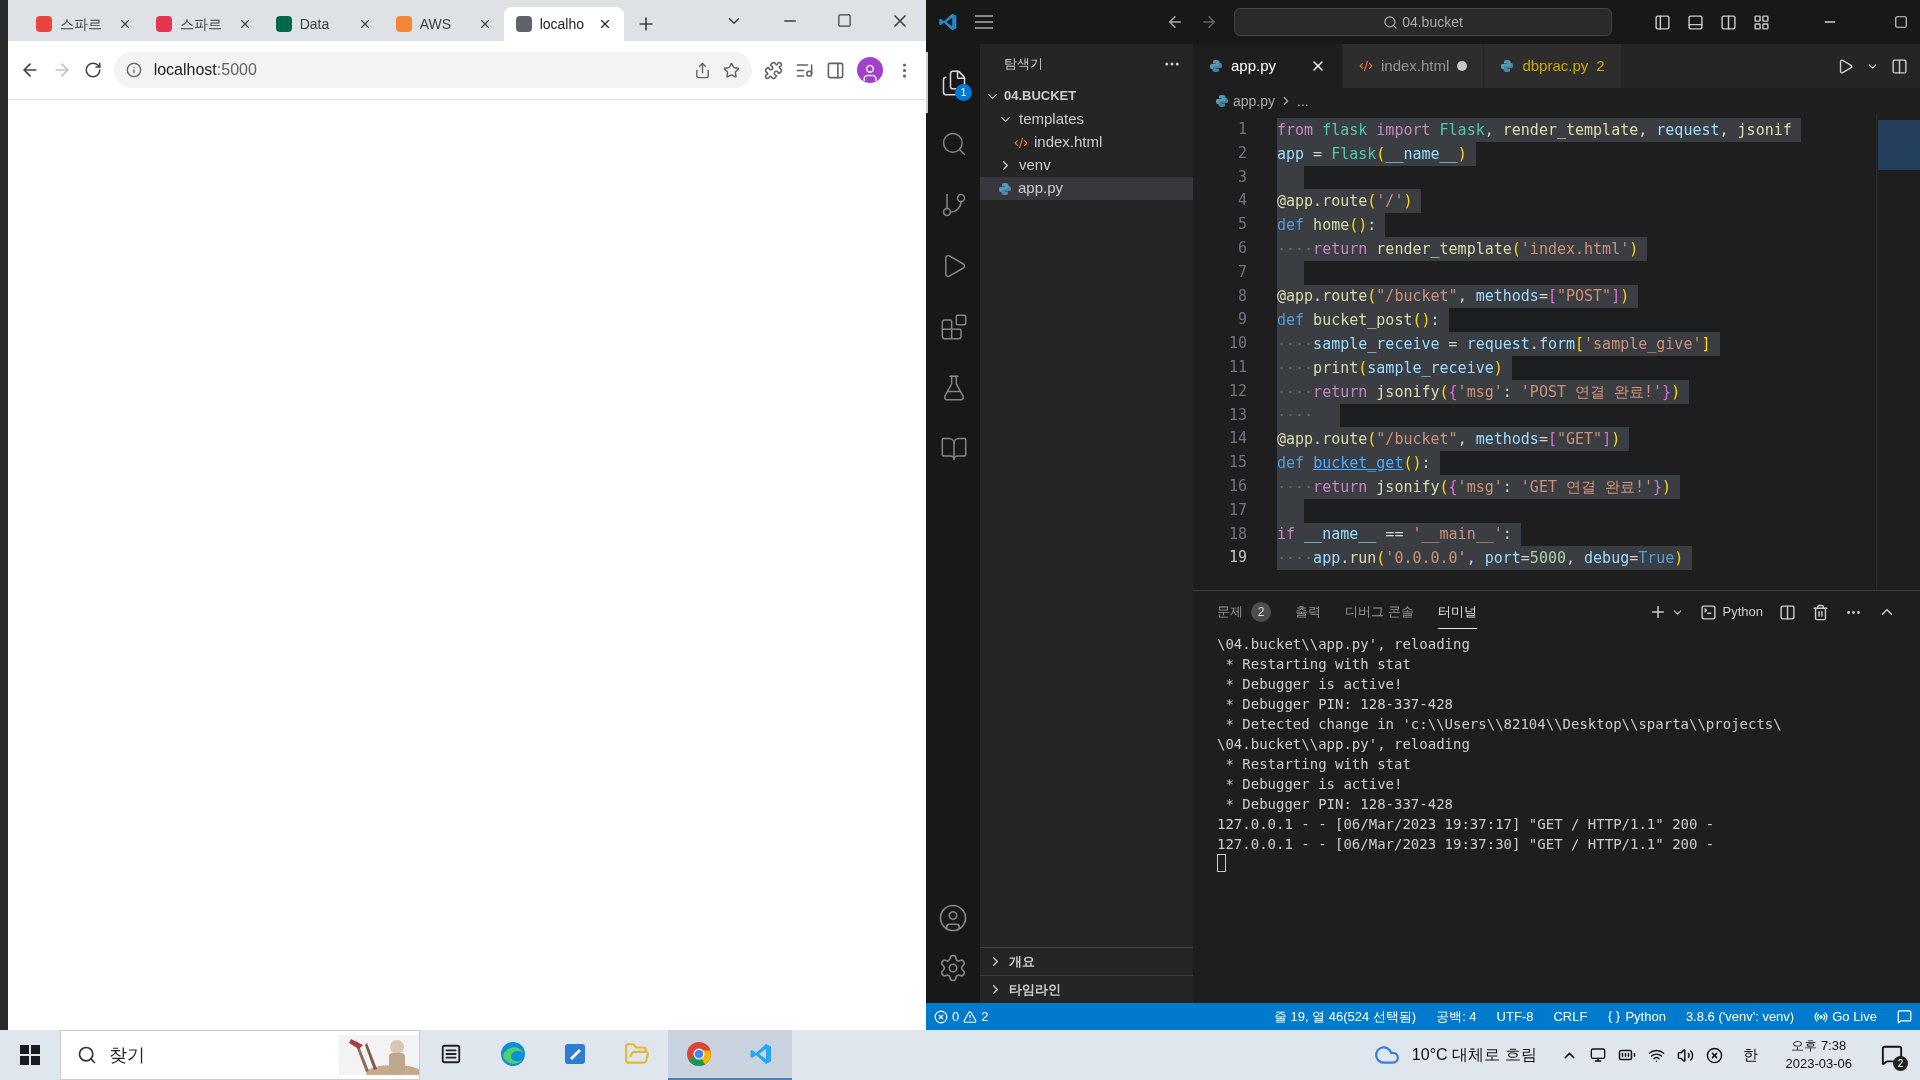 The width and height of the screenshot is (1920, 1080). What do you see at coordinates (961, 1016) in the screenshot?
I see `problems-status: 0 2` at bounding box center [961, 1016].